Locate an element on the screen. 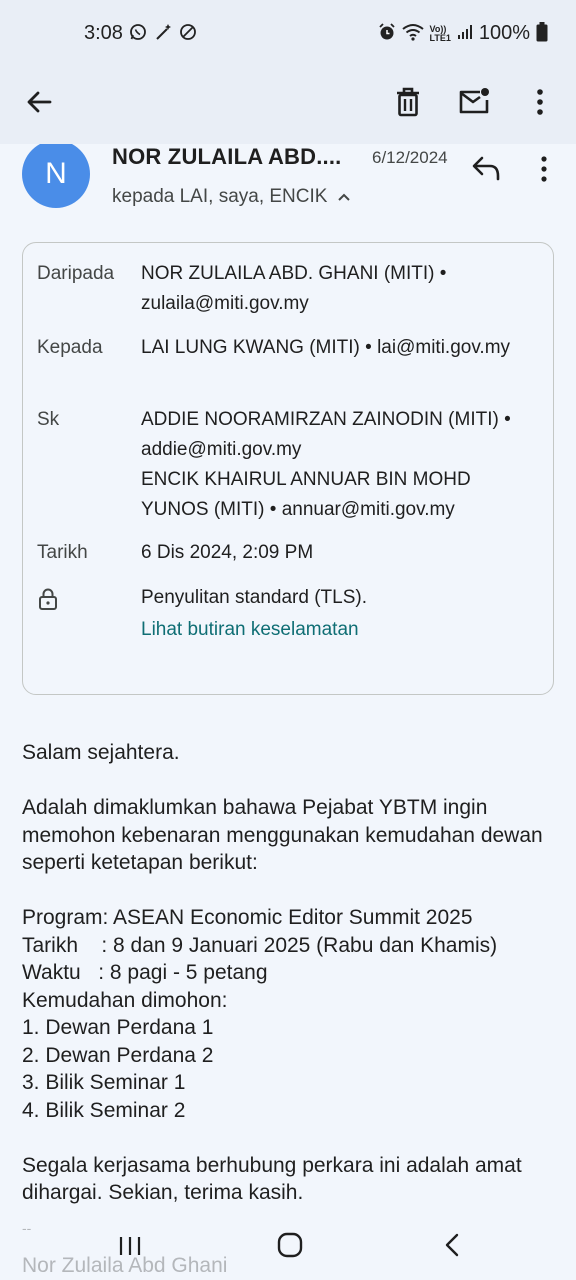  volte-icon: Vo)) LTE1 is located at coordinates (440, 33).